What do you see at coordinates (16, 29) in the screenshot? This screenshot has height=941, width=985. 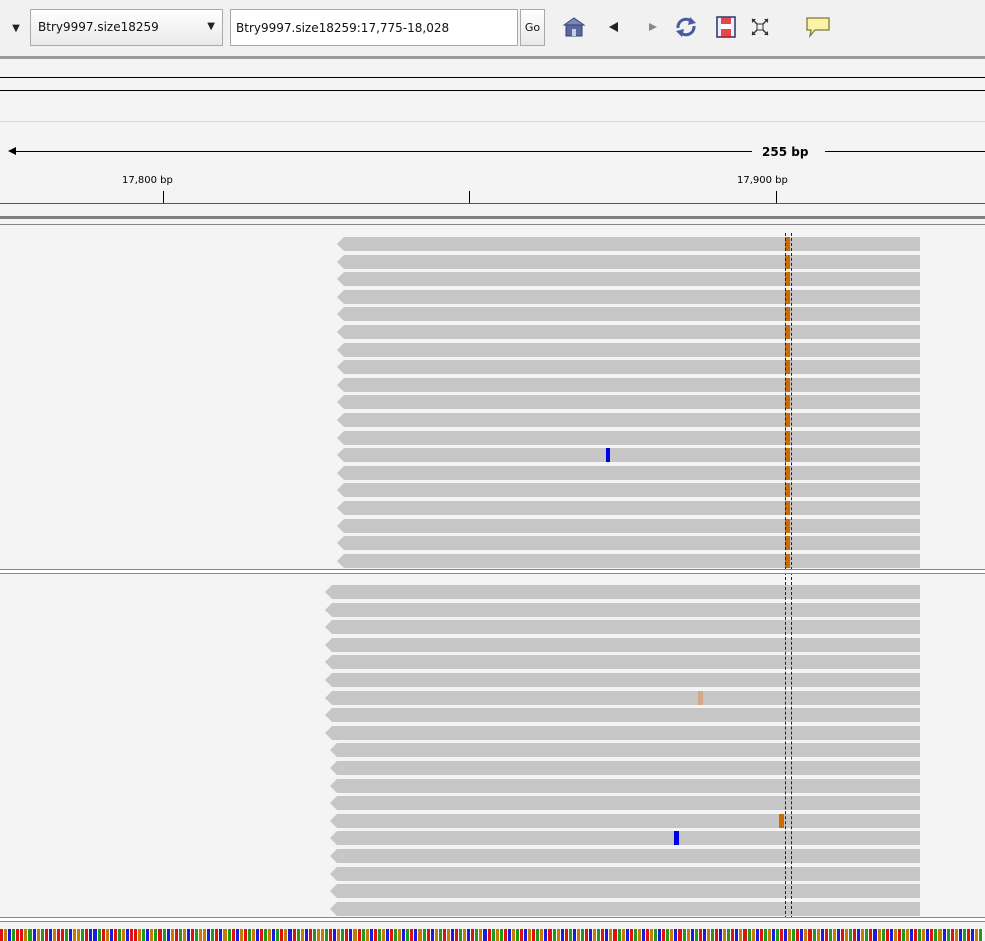 I see `genome-dropdown-arrow-icon: ▼` at bounding box center [16, 29].